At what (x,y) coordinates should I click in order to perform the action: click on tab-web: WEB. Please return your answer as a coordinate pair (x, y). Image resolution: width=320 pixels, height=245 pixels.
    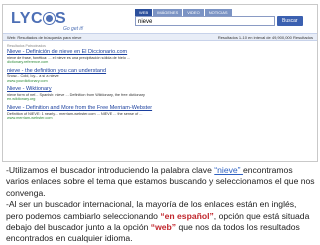
    Looking at the image, I should click on (144, 12).